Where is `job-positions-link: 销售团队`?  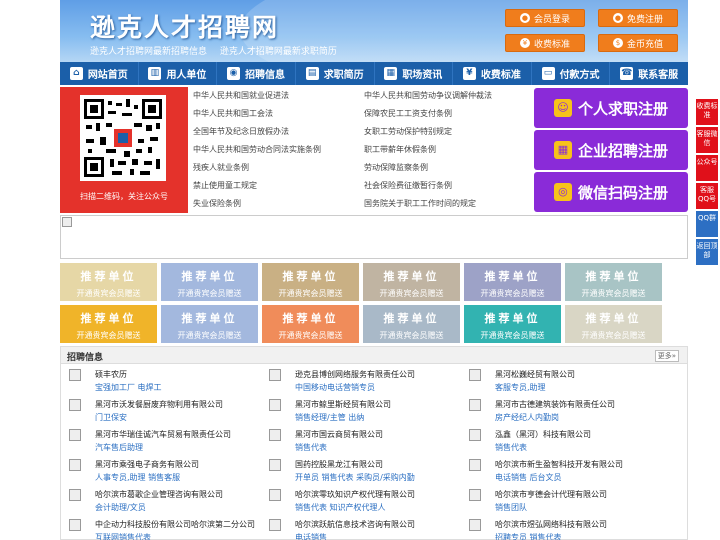 job-positions-link: 销售团队 is located at coordinates (511, 507).